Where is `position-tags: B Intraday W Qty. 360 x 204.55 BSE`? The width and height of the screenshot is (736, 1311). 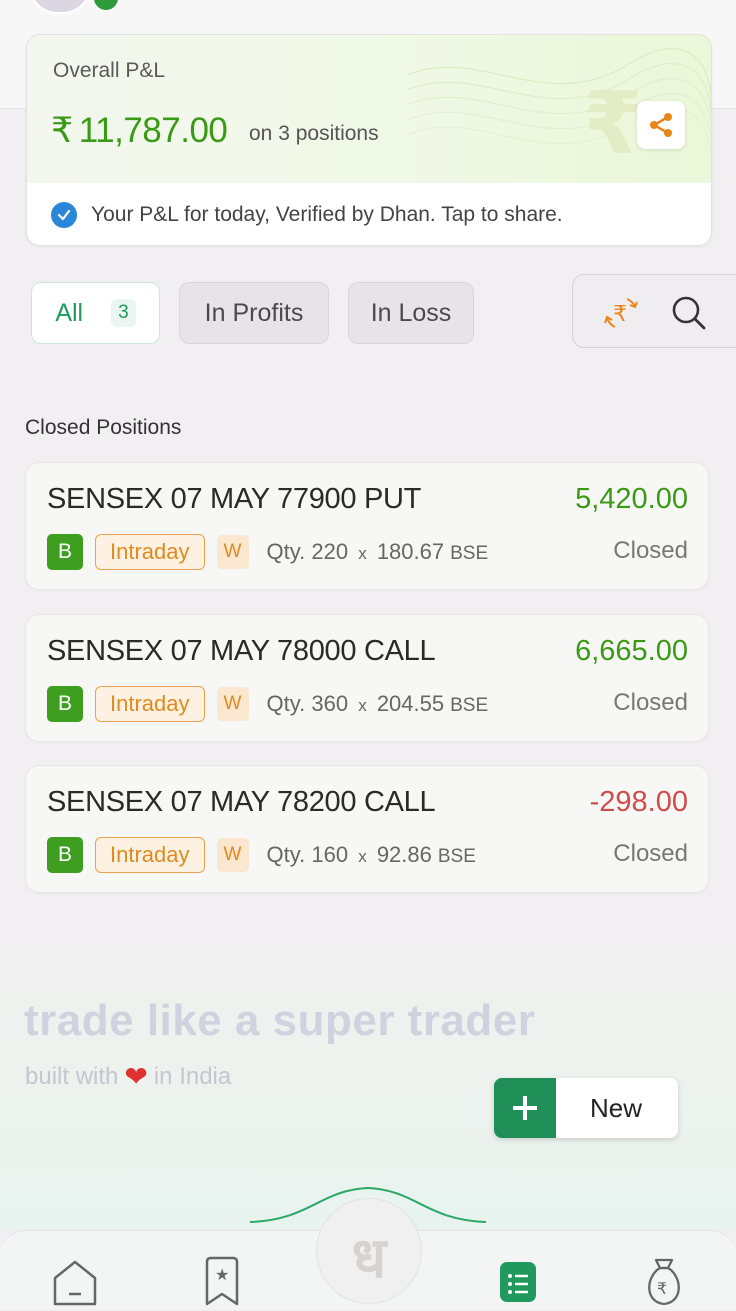 position-tags: B Intraday W Qty. 360 x 204.55 BSE is located at coordinates (267, 704).